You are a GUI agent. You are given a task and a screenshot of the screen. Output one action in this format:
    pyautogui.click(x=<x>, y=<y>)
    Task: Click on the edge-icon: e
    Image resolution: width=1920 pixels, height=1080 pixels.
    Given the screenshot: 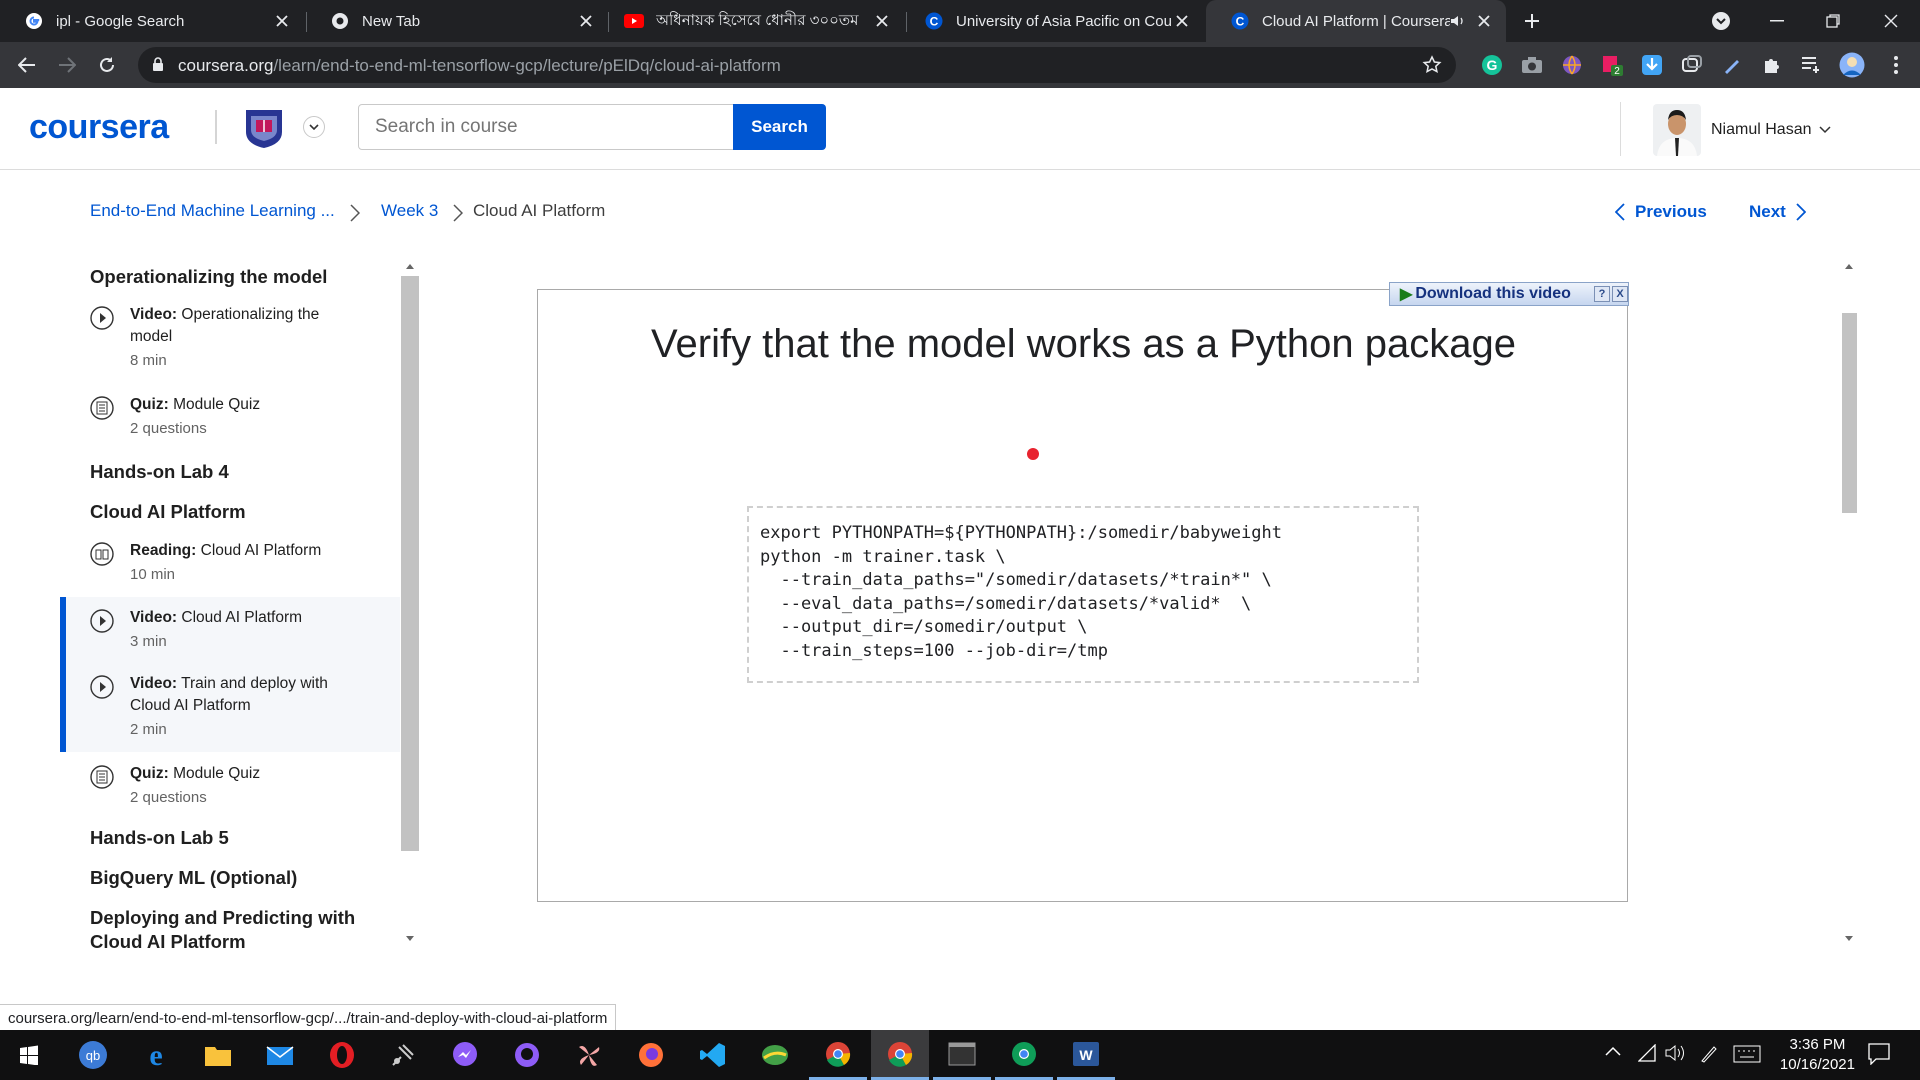 What is the action you would take?
    pyautogui.click(x=156, y=1055)
    